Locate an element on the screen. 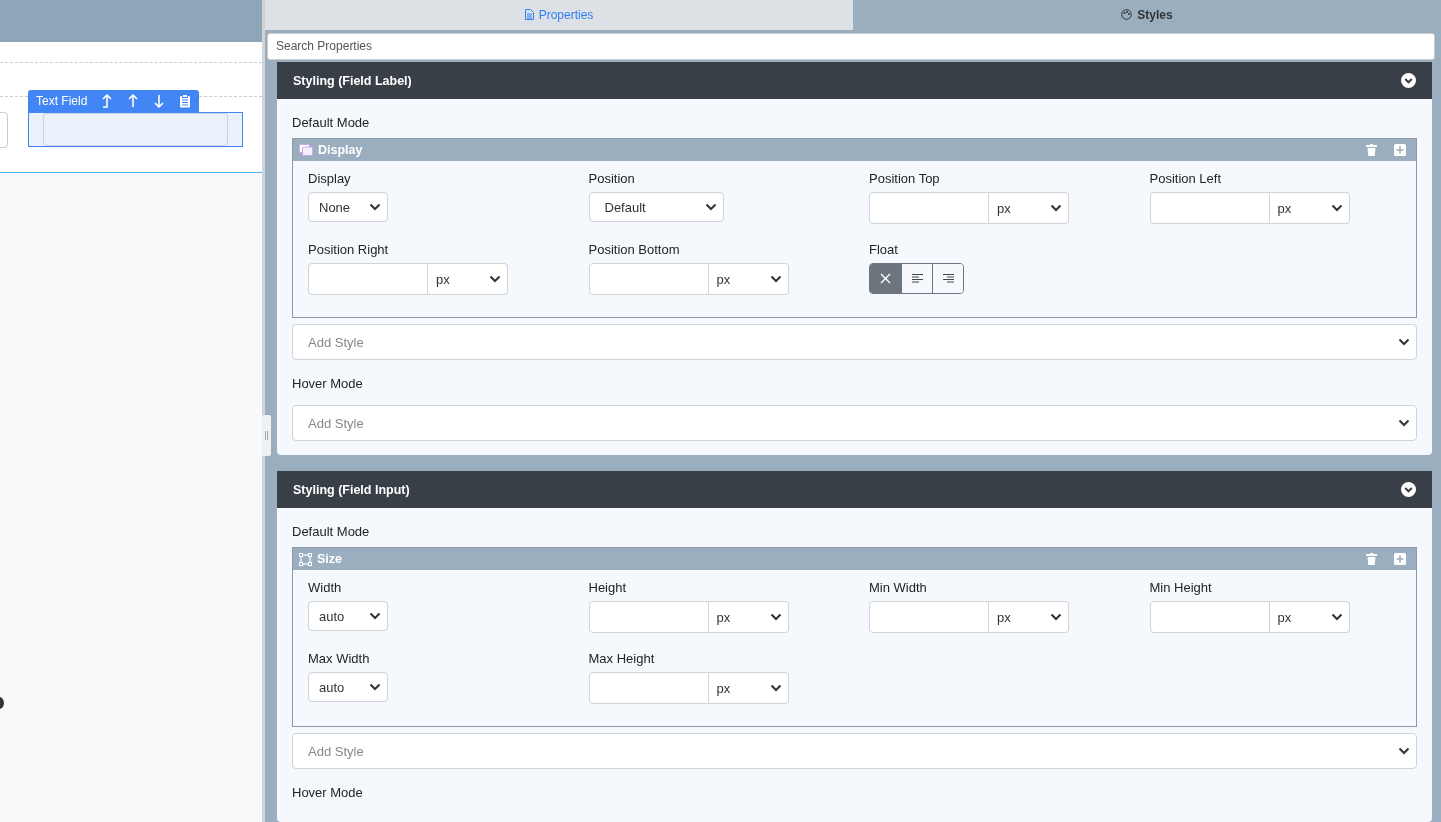  section-header: Styling (Field Input) is located at coordinates (854, 489).